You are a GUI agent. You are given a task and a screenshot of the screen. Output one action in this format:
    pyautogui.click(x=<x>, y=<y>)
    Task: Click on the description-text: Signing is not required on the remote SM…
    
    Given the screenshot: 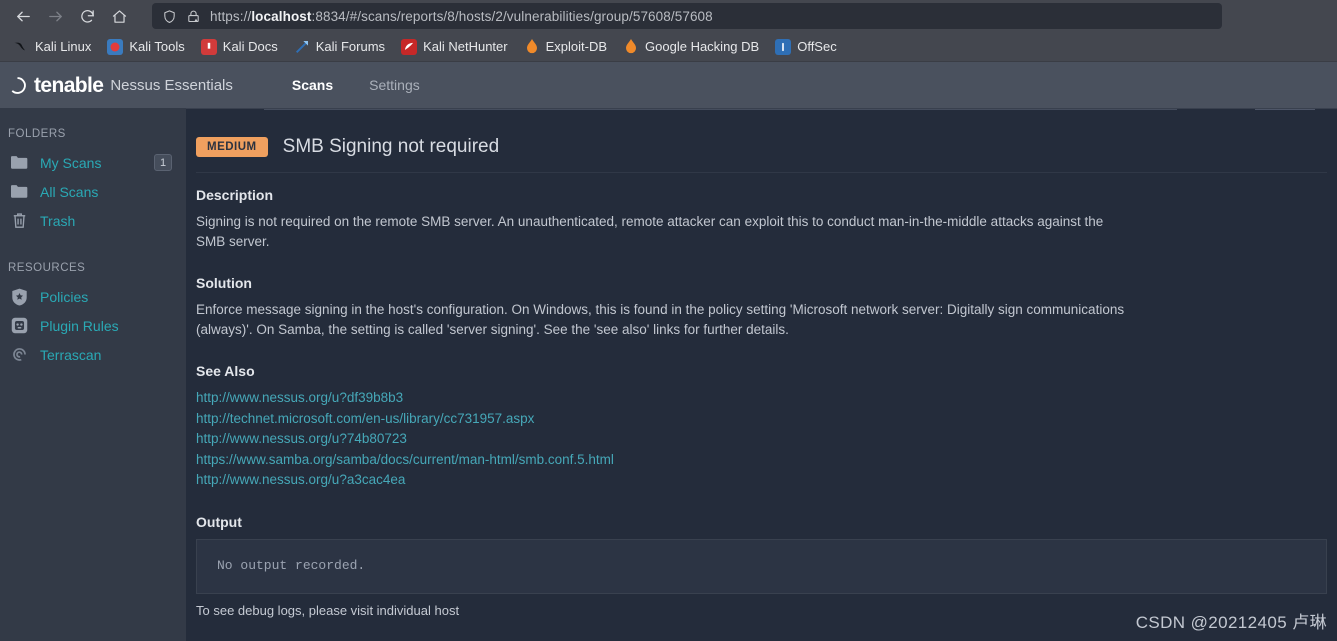 What is the action you would take?
    pyautogui.click(x=650, y=231)
    